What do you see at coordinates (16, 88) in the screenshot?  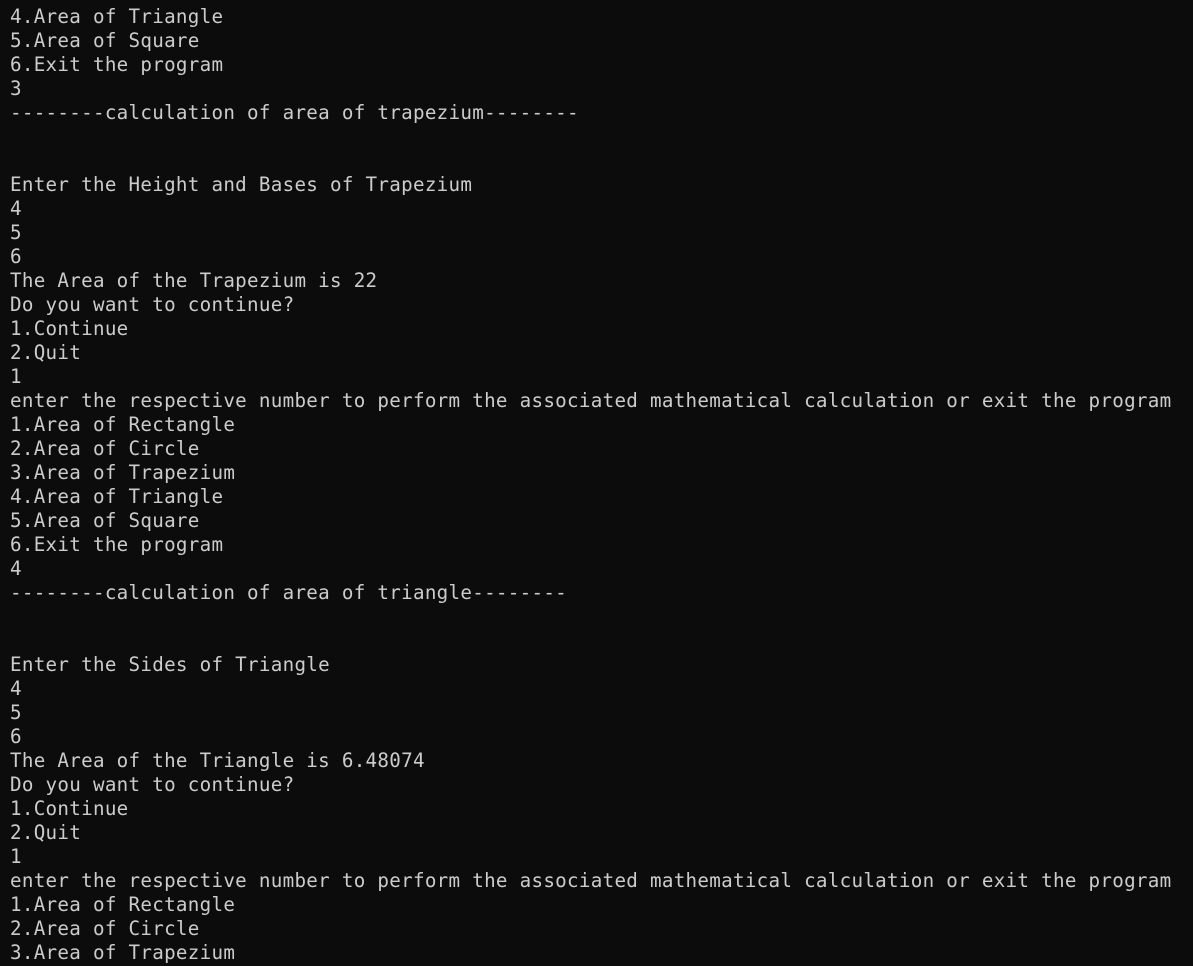 I see `terminal-line: 3` at bounding box center [16, 88].